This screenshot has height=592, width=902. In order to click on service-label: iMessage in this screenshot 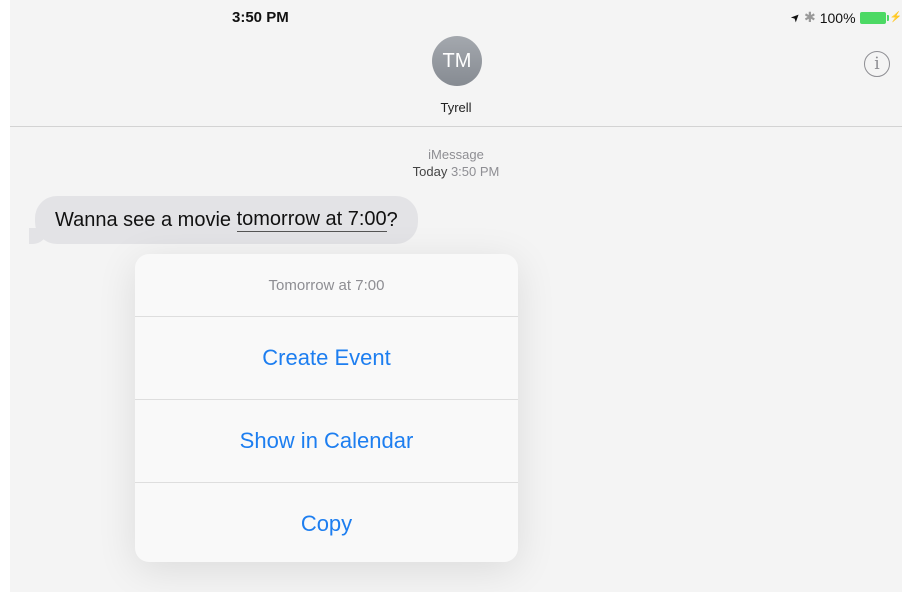, I will do `click(456, 154)`.